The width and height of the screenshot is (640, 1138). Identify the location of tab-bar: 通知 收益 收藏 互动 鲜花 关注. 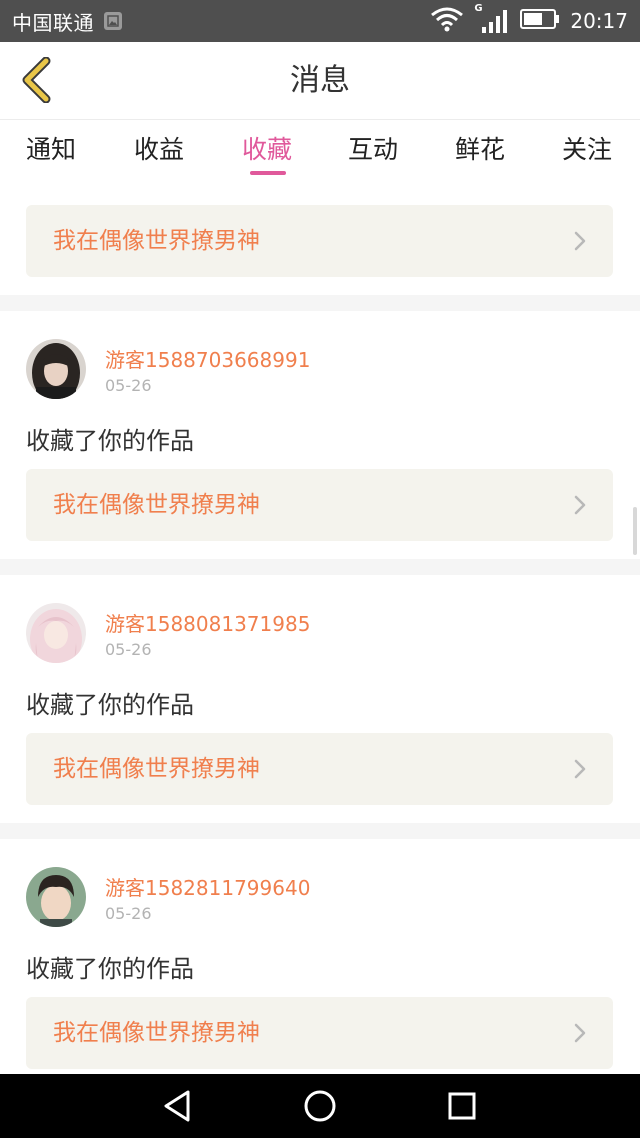
(320, 152).